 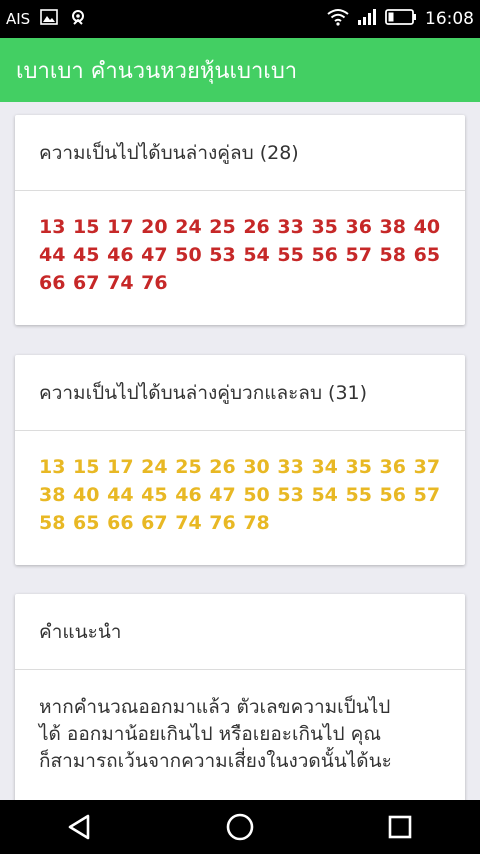 What do you see at coordinates (240, 467) in the screenshot?
I see `number-row: 13 15 17 24 25 26 30 33 34 35 36 37` at bounding box center [240, 467].